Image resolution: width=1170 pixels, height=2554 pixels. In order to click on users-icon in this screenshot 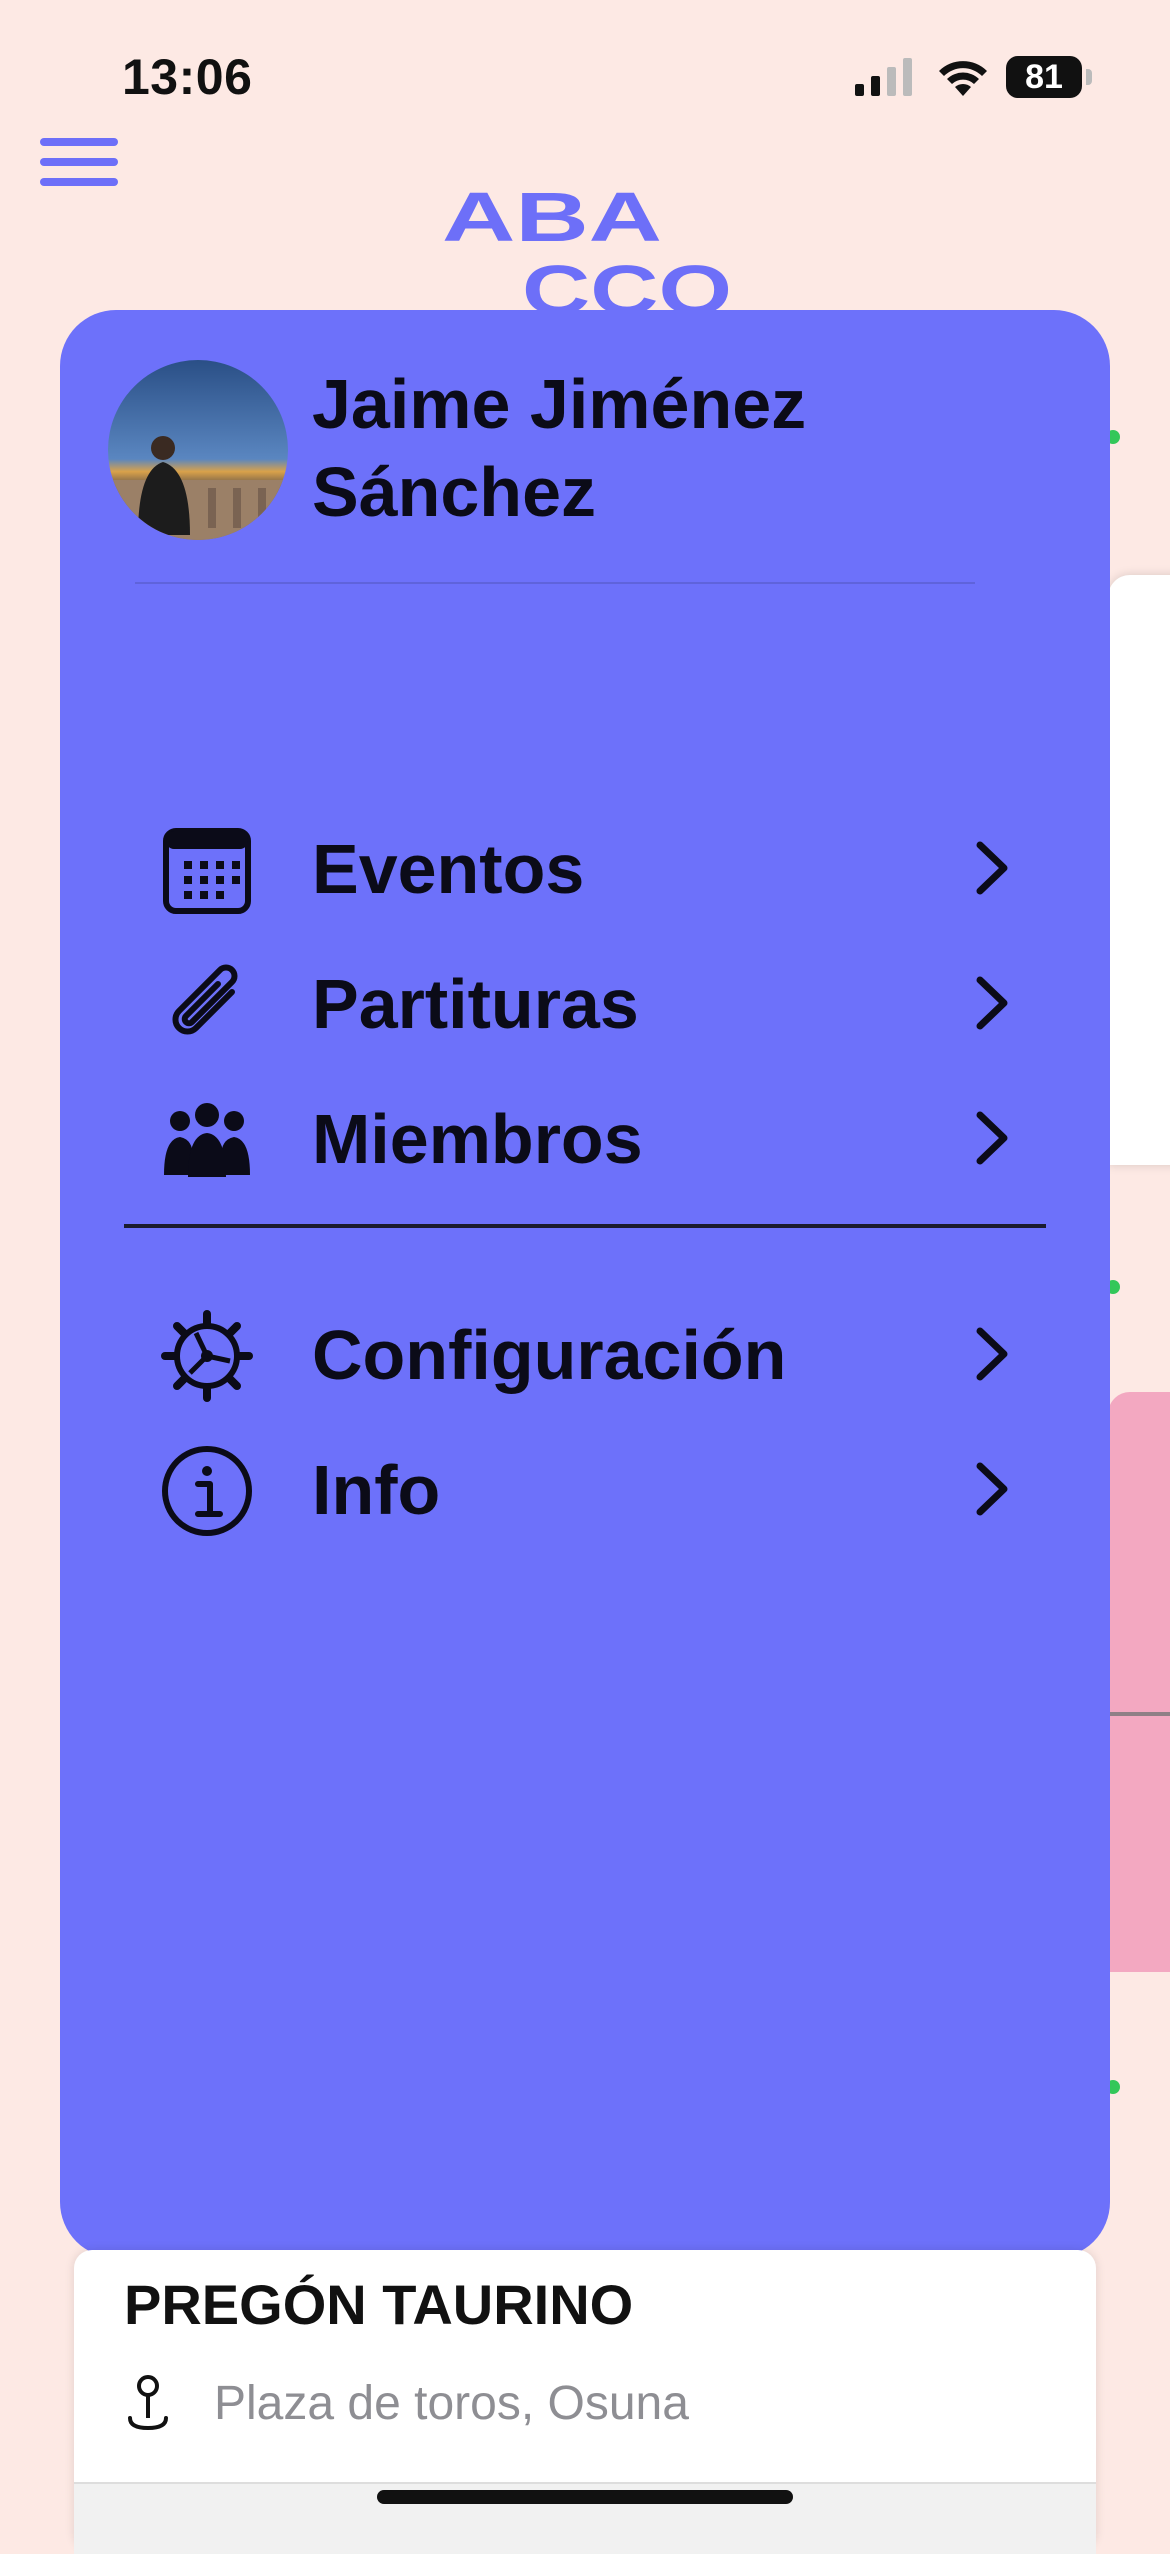, I will do `click(207, 1140)`.